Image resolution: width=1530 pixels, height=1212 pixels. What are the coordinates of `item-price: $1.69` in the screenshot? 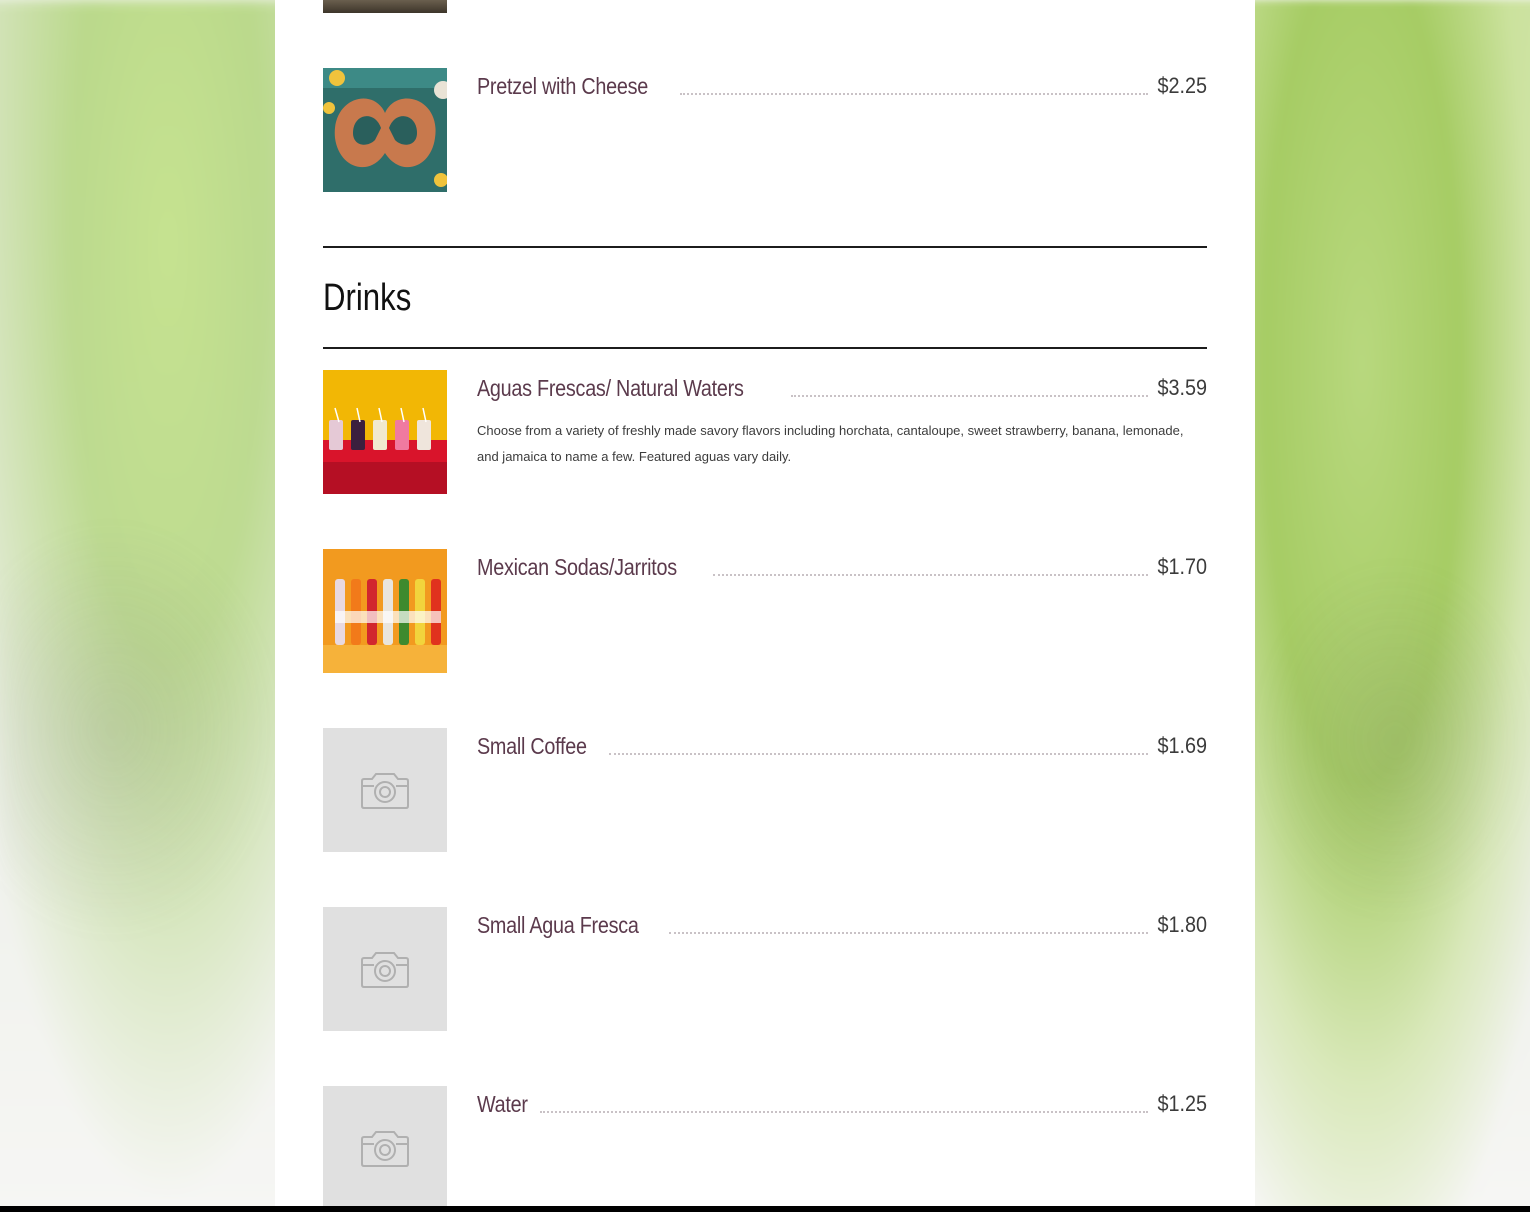 It's located at (1182, 745).